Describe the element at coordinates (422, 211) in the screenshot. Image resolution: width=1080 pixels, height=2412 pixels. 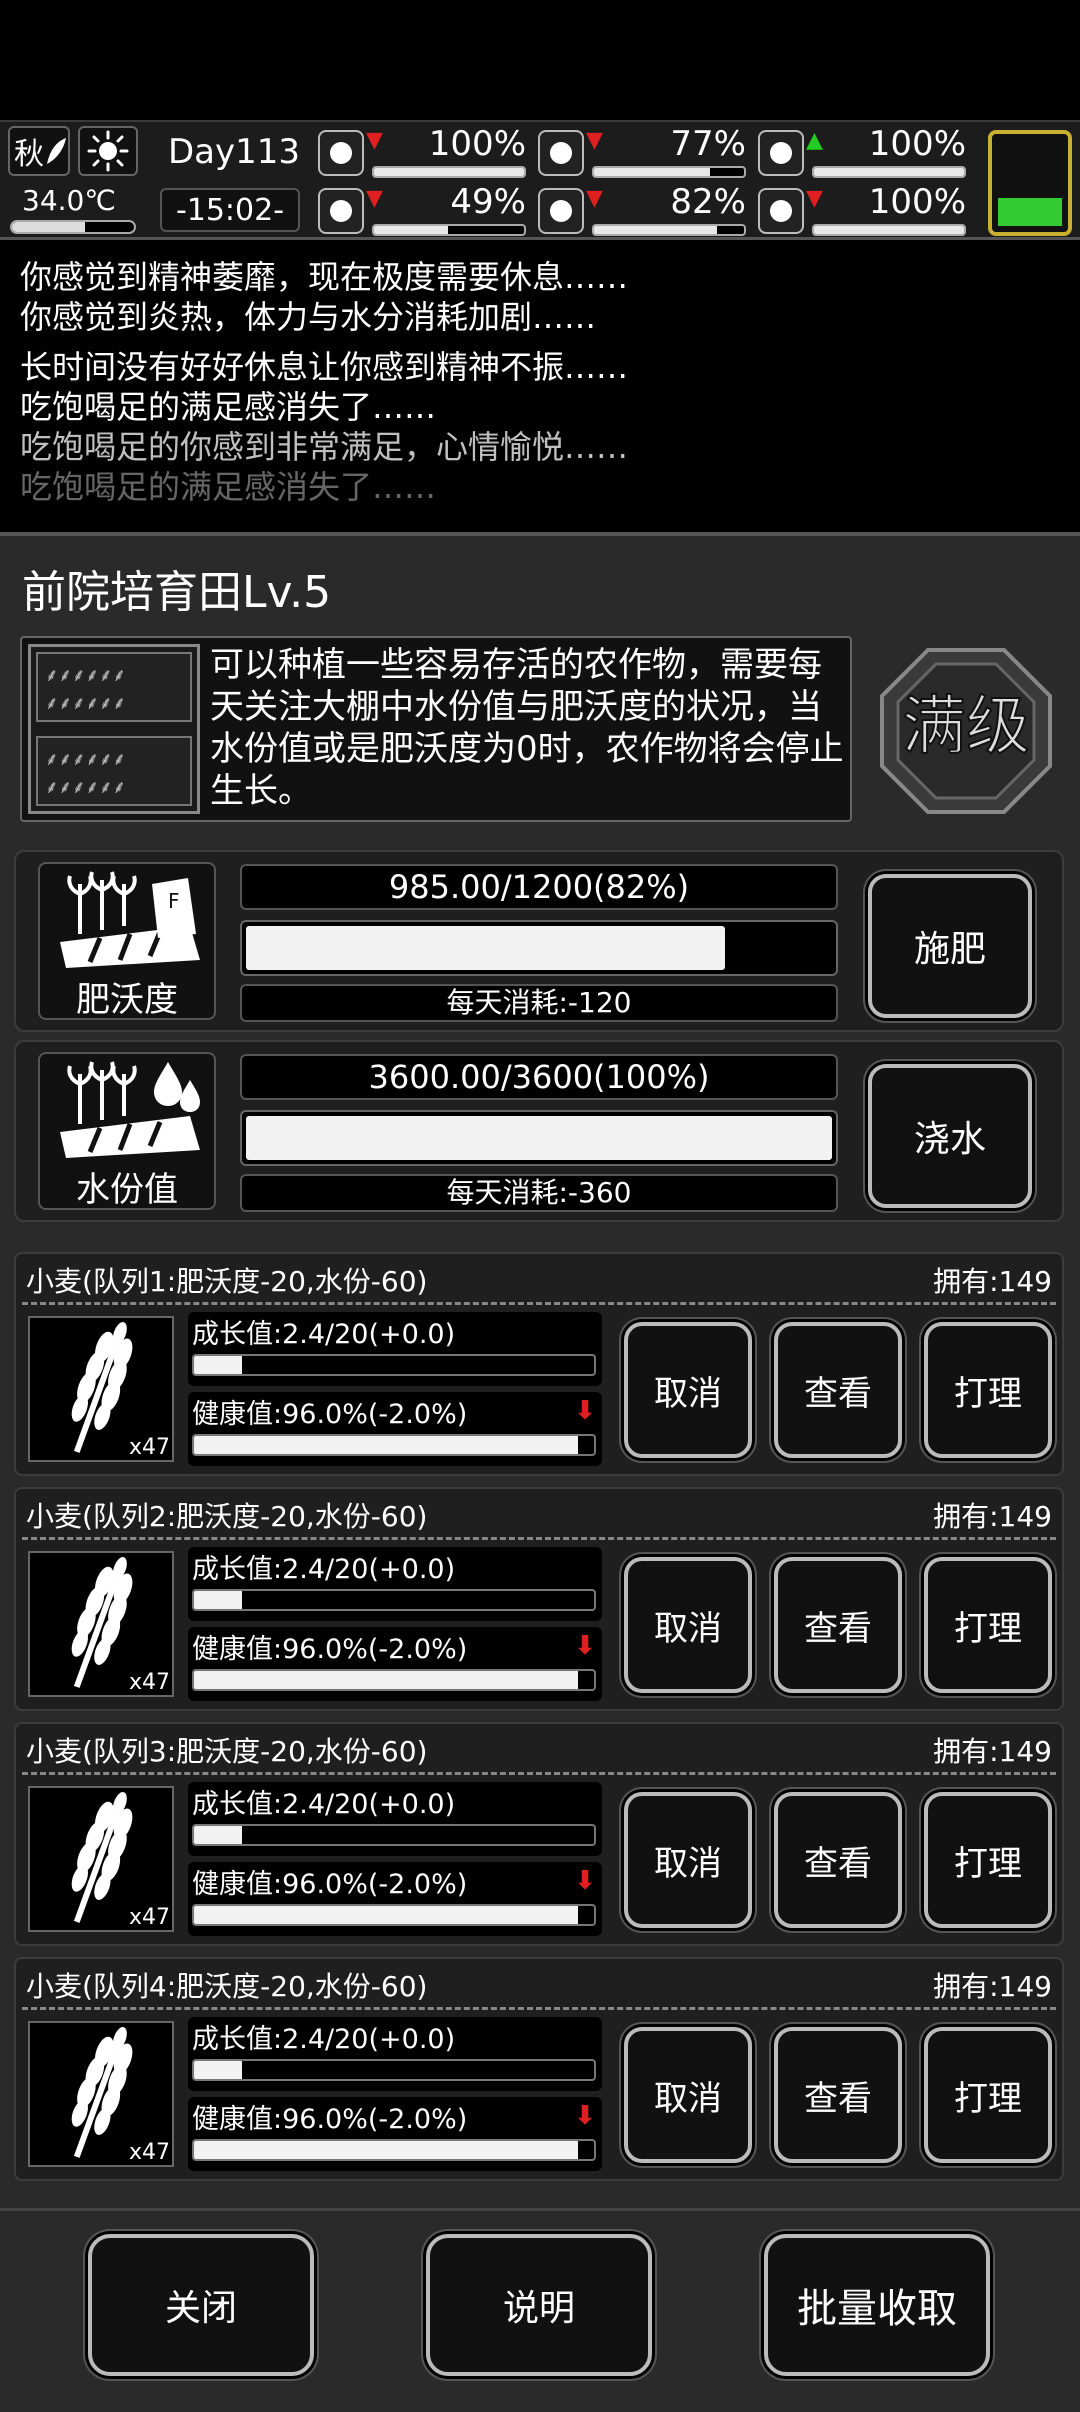
I see `stat-stamina: ▼ 49%` at that location.